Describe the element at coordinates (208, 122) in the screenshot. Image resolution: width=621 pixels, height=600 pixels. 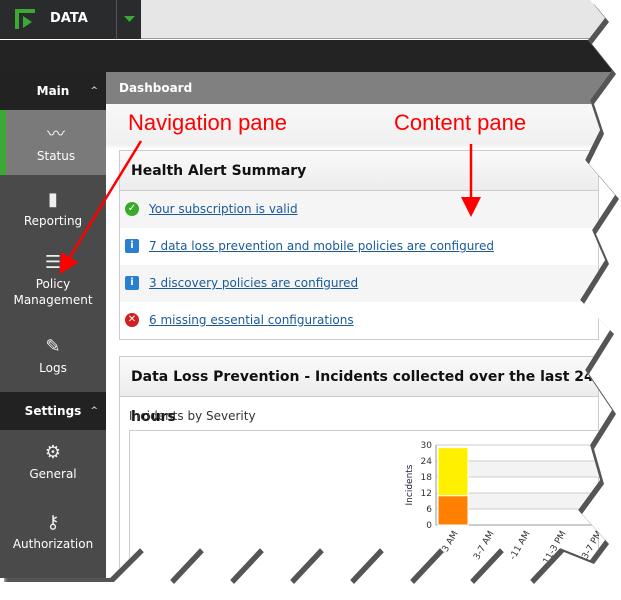
I see `annotation-navigation-pane: Navigation pane` at that location.